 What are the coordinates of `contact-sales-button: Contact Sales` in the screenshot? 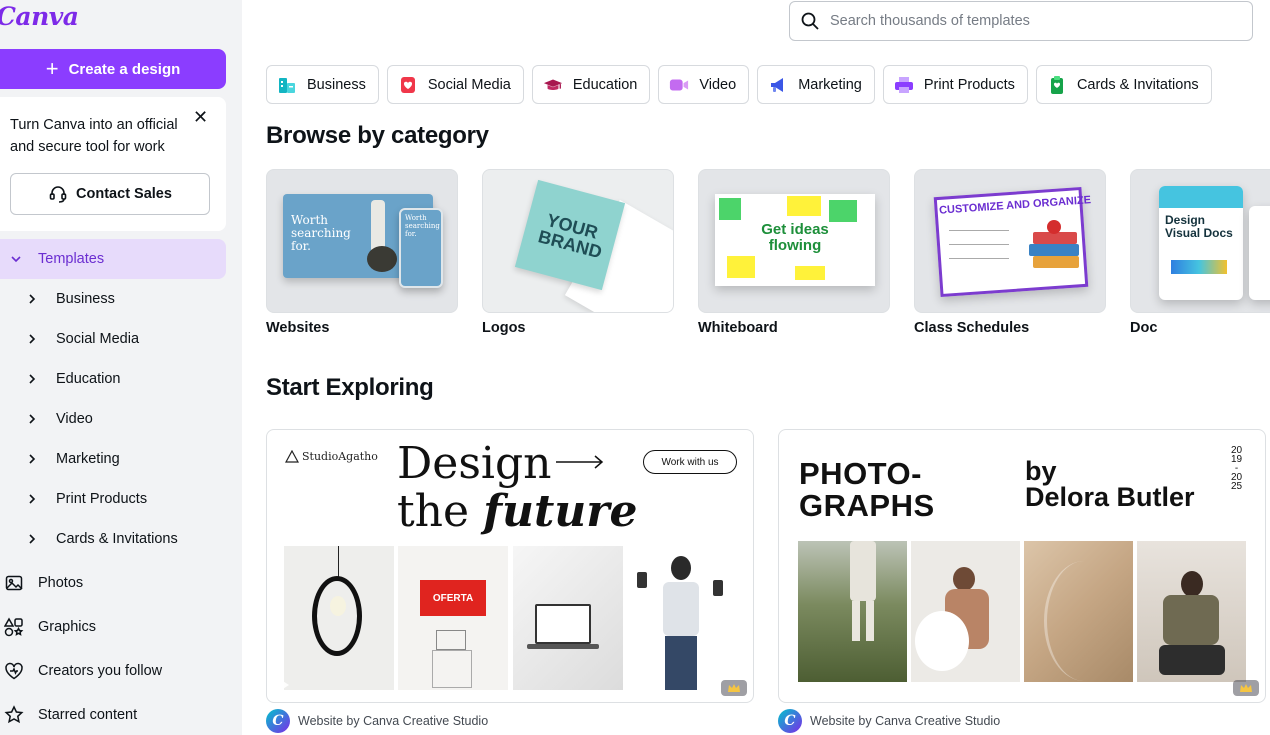 It's located at (110, 194).